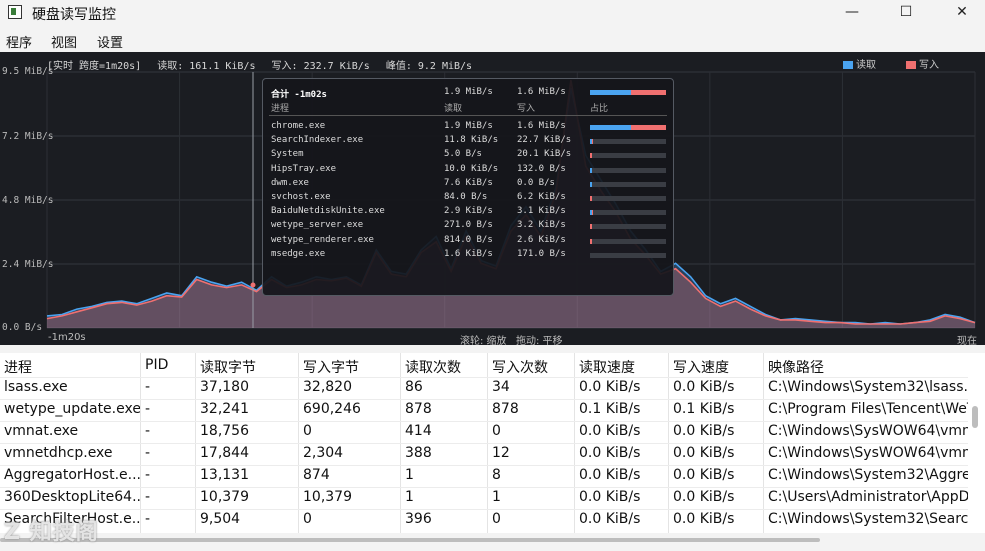  What do you see at coordinates (110, 41) in the screenshot?
I see `menu-settings: 设置` at bounding box center [110, 41].